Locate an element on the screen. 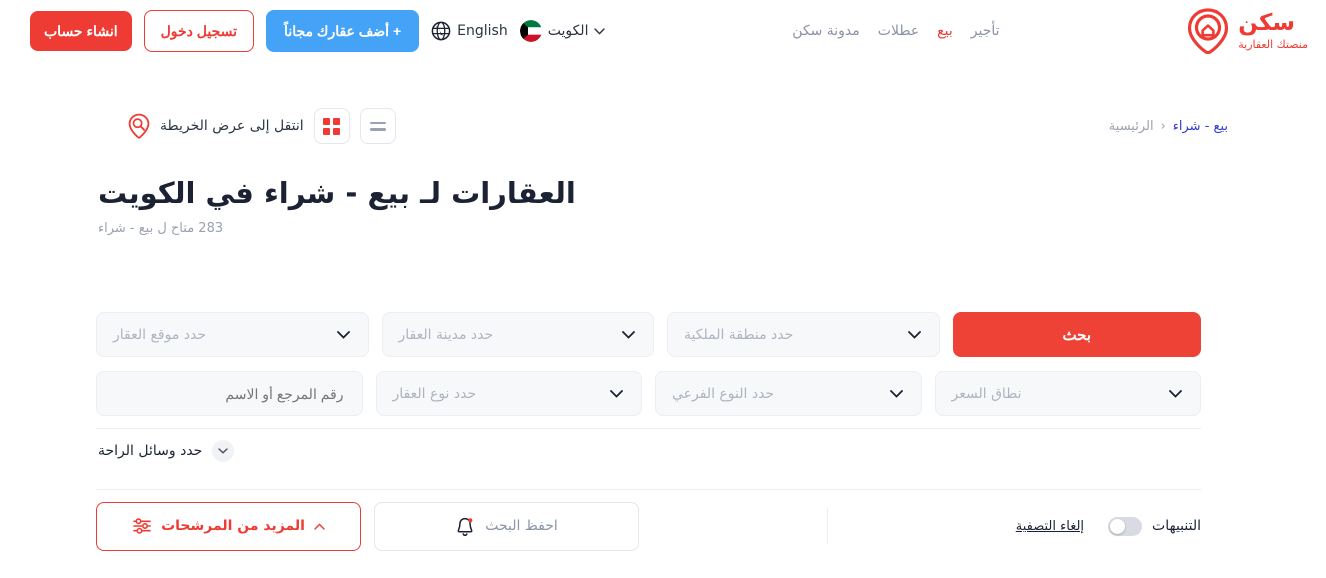  chevron-up-icon is located at coordinates (319, 526).